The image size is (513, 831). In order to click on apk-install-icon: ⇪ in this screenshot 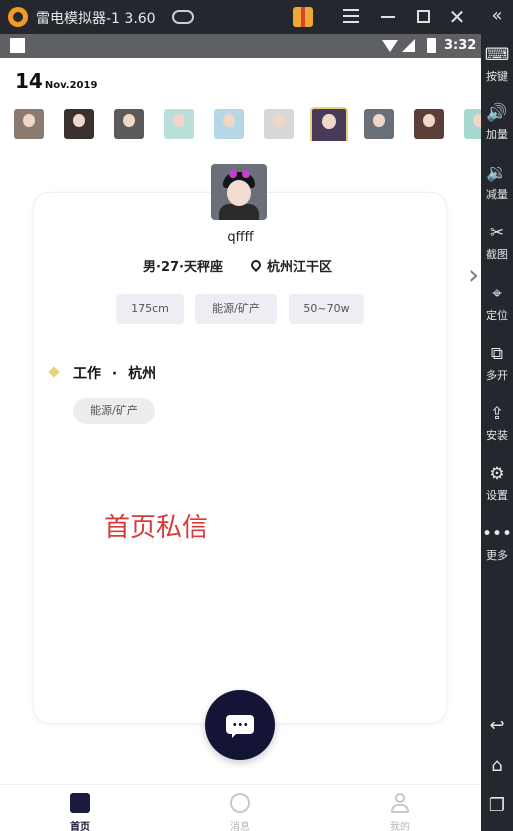, I will do `click(497, 414)`.